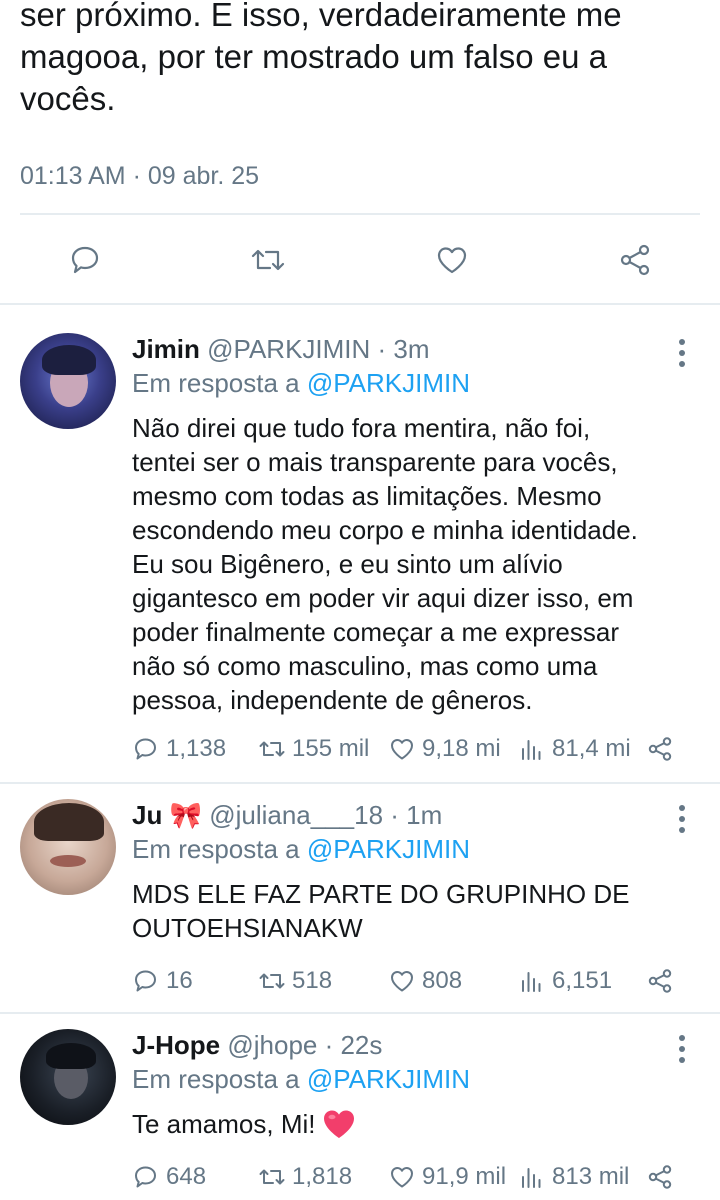  I want to click on tweet-line: magooa, por ter mostrado um falso eu a, so click(313, 56).